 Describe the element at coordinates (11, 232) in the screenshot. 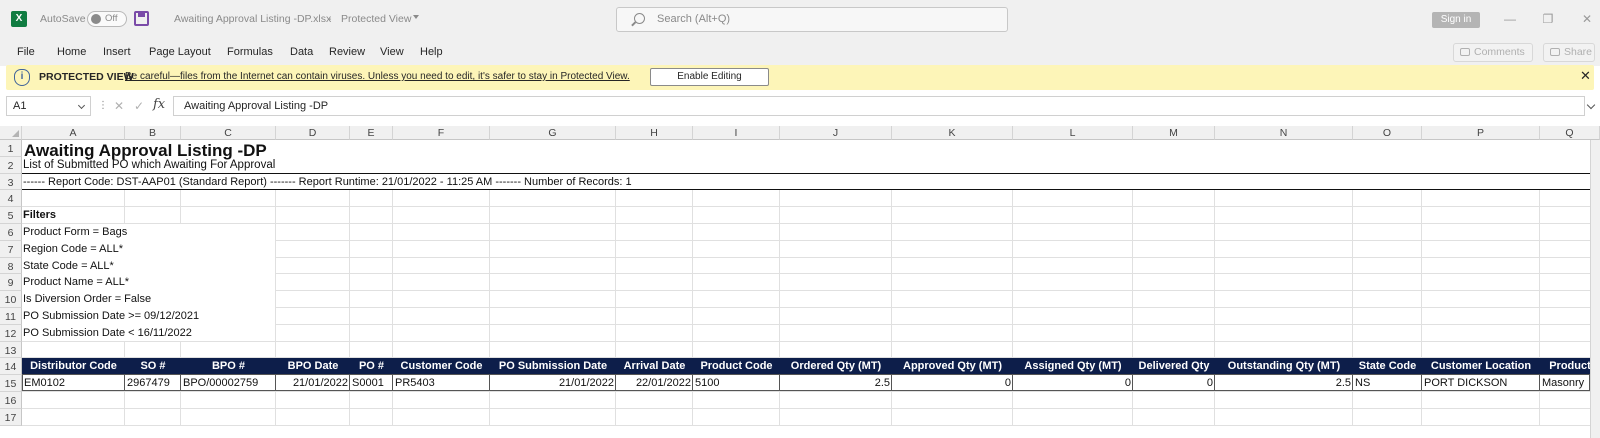

I see `row-header-6: 6` at that location.